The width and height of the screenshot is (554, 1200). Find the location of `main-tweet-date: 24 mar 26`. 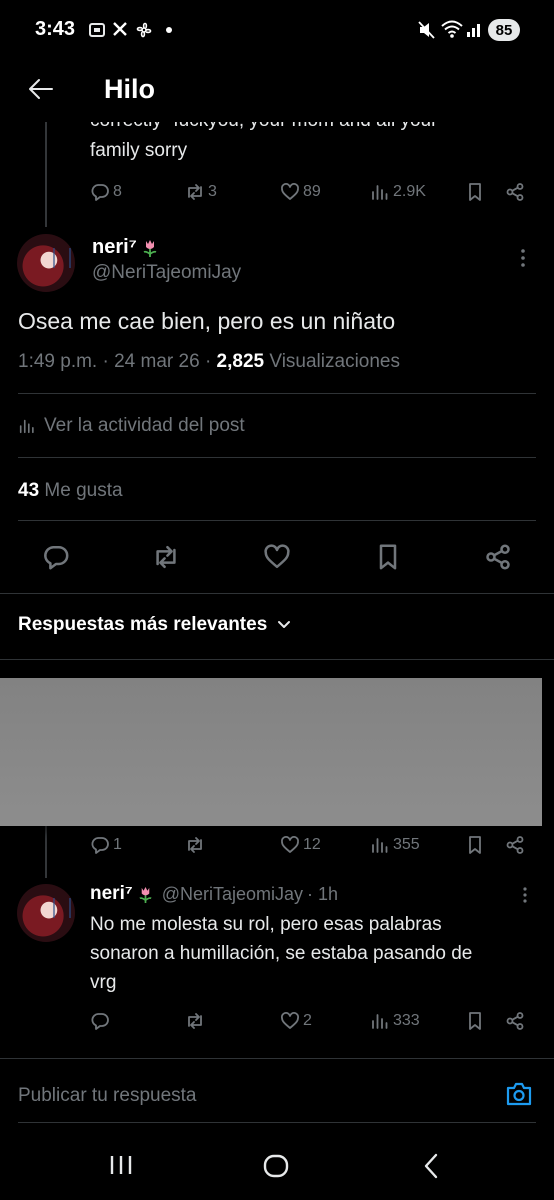

main-tweet-date: 24 mar 26 is located at coordinates (157, 361).